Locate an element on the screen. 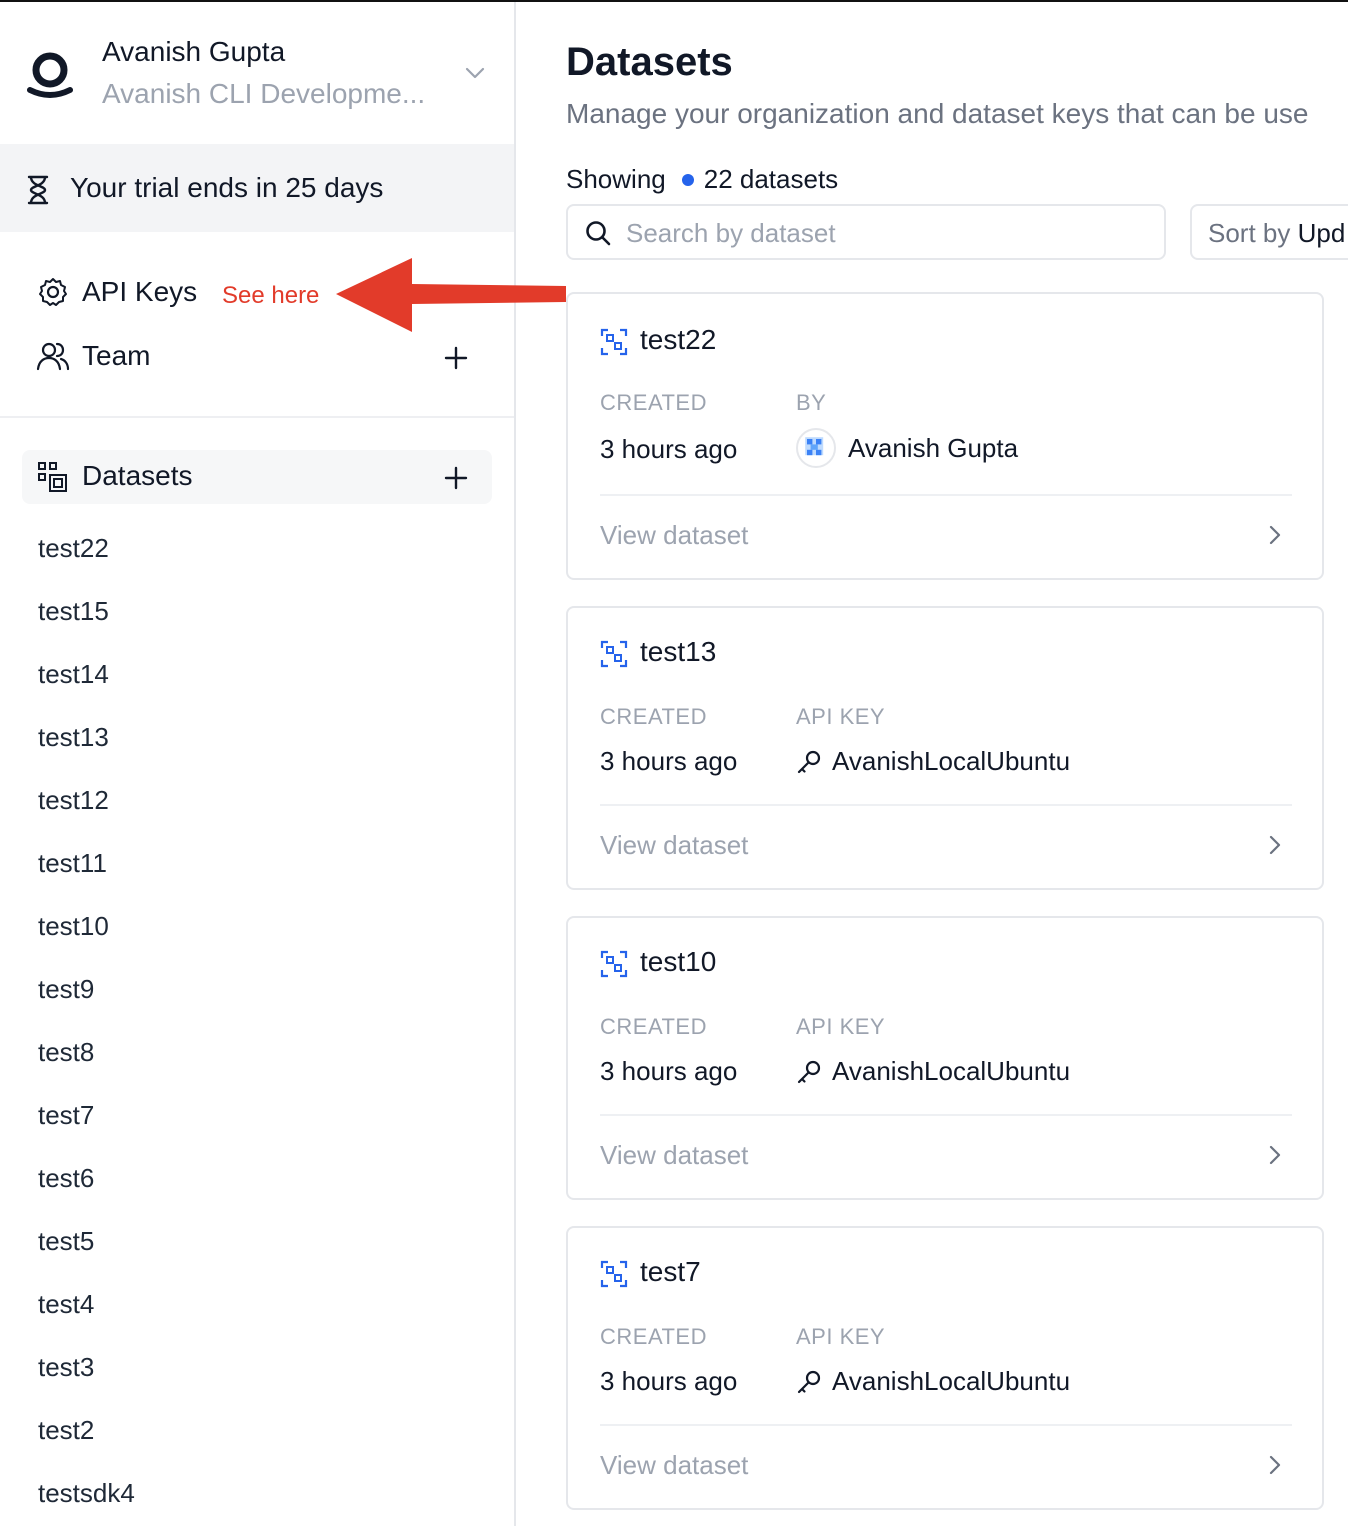 The width and height of the screenshot is (1348, 1526). status-dot is located at coordinates (687, 179).